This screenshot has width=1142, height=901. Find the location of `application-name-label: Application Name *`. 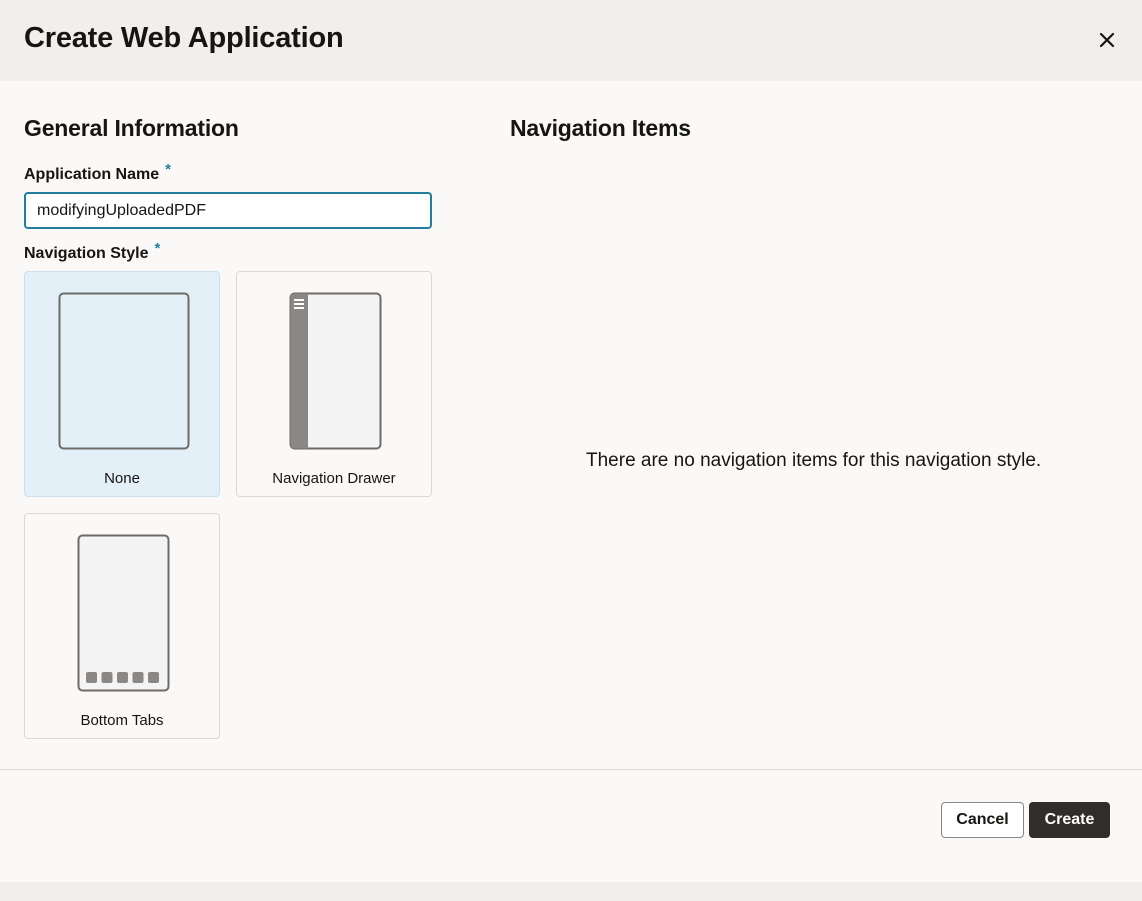

application-name-label: Application Name * is located at coordinates (97, 172).